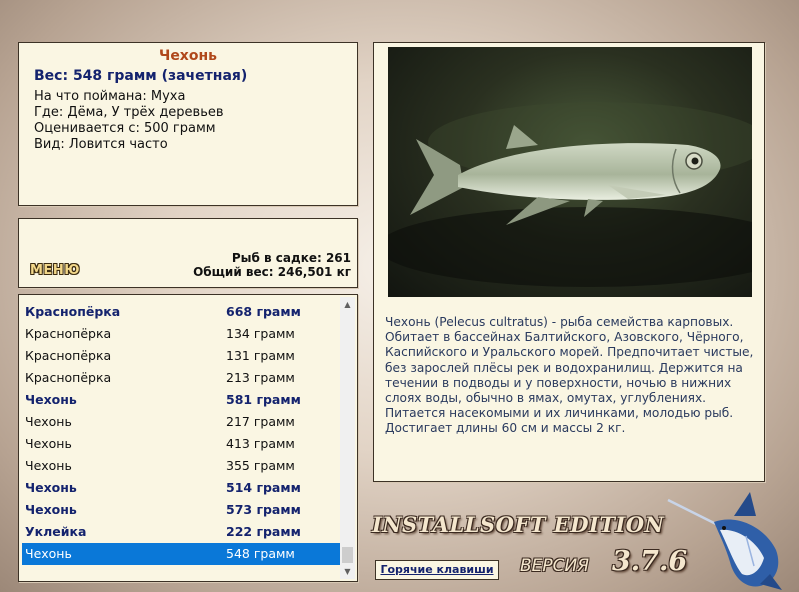 The width and height of the screenshot is (799, 592). What do you see at coordinates (263, 487) in the screenshot?
I see `list-item-weight: 514 грамм` at bounding box center [263, 487].